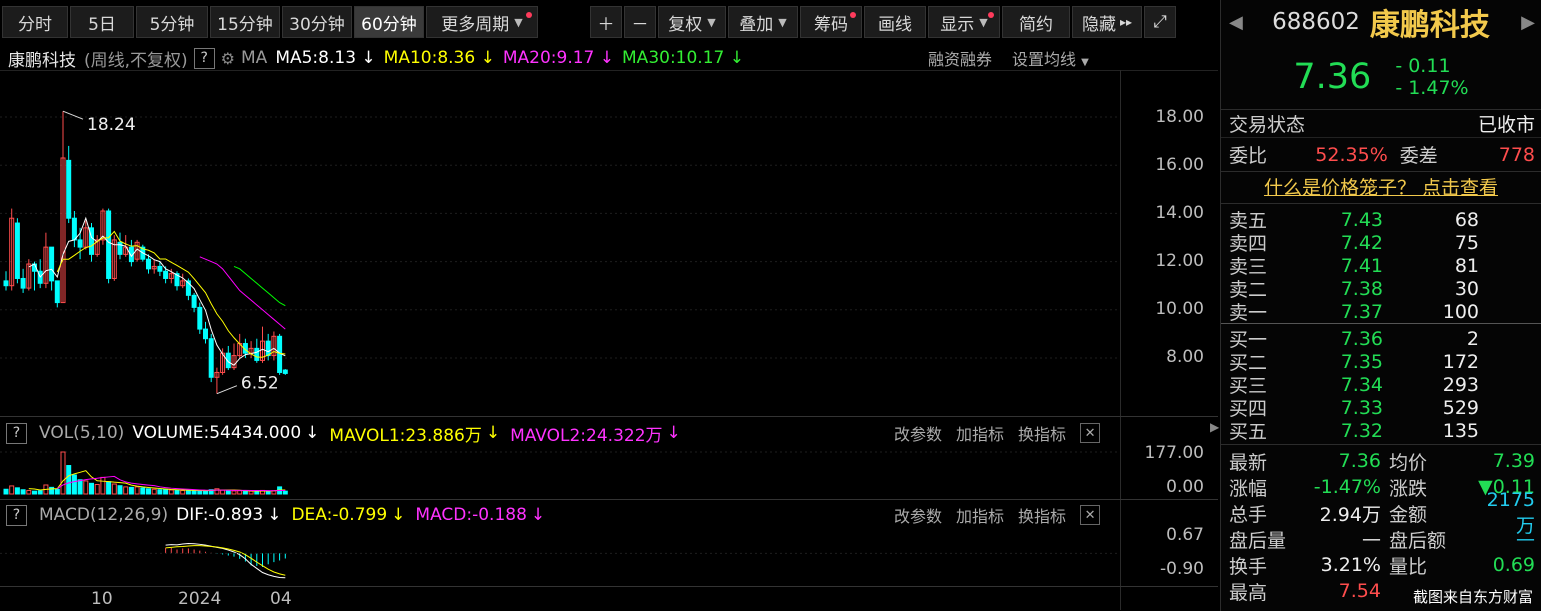 Image resolution: width=1541 pixels, height=611 pixels. What do you see at coordinates (1361, 407) in the screenshot?
I see `bid-price: 7.33` at bounding box center [1361, 407].